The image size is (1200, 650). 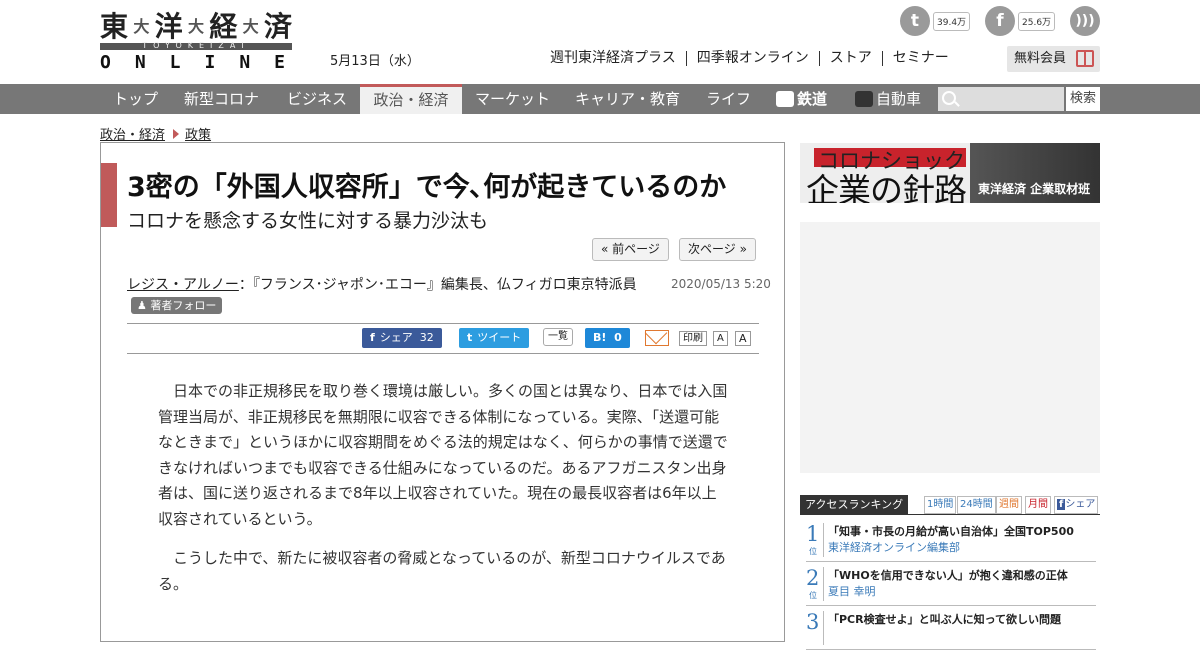 What do you see at coordinates (1038, 505) in the screenshot?
I see `ranking-tab-month: 月間` at bounding box center [1038, 505].